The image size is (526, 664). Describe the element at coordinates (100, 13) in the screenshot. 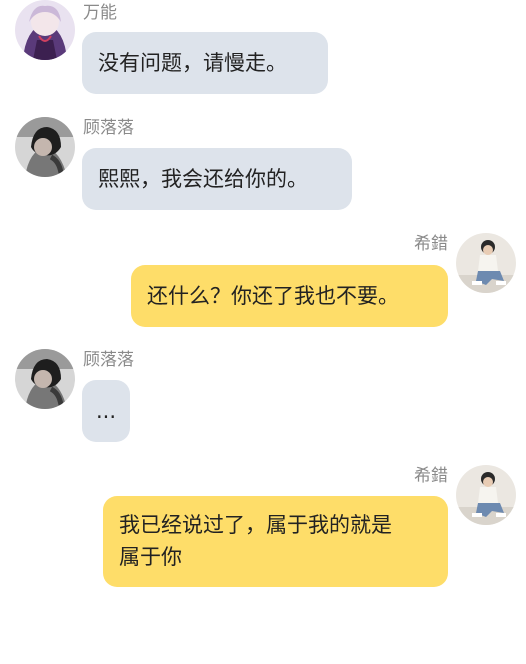

I see `sender-name: 万能` at that location.